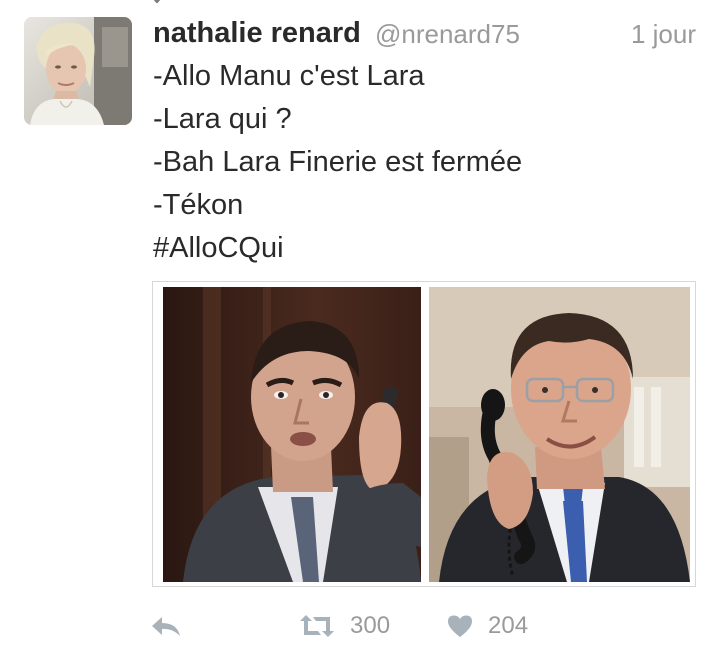 This screenshot has width=720, height=657. I want to click on heart-icon, so click(460, 626).